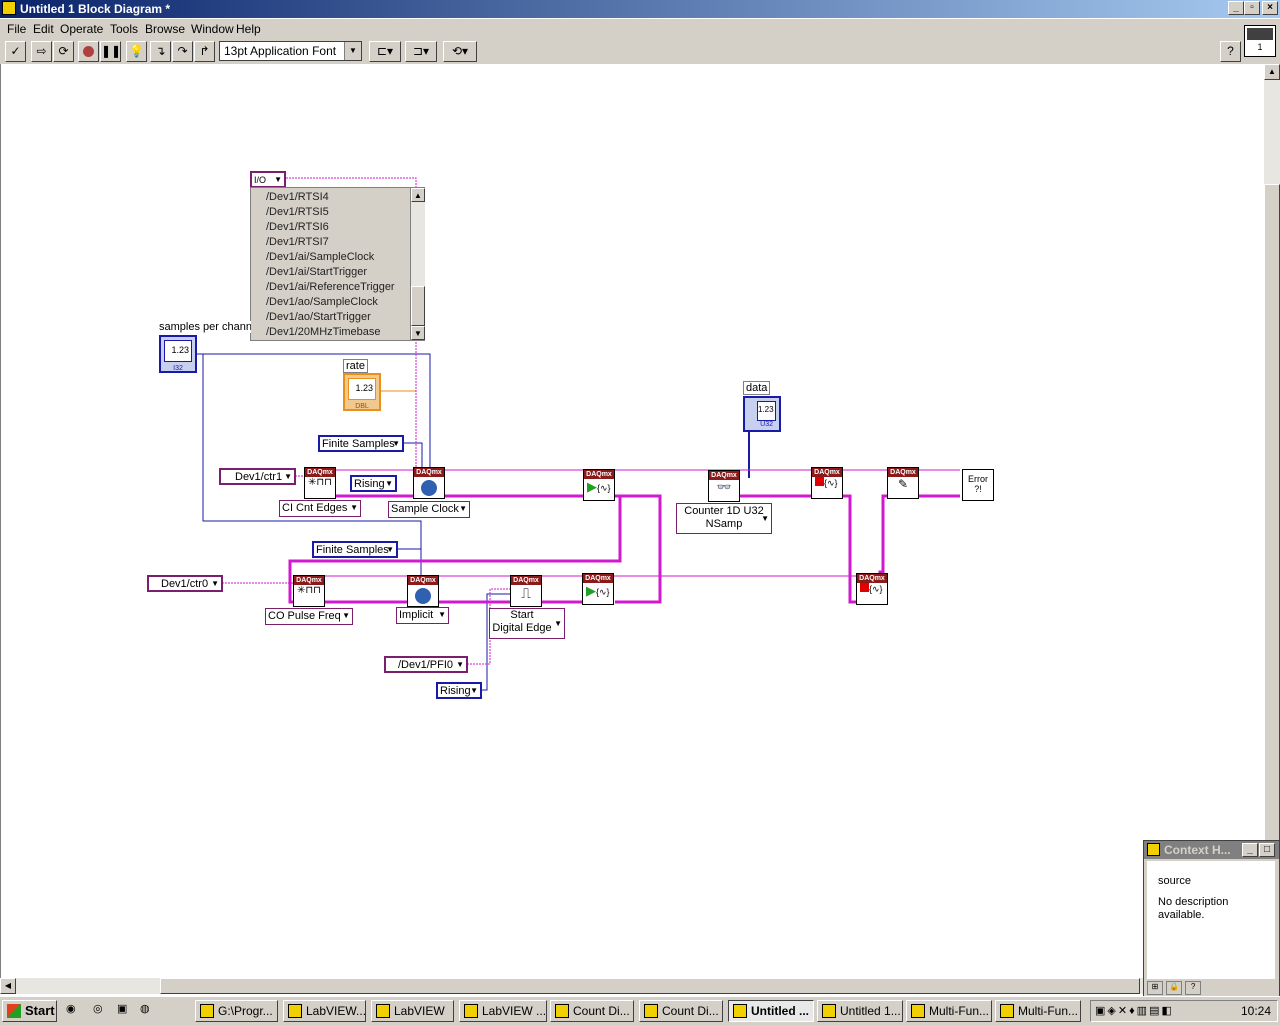  Describe the element at coordinates (149, 1011) in the screenshot. I see `quicklaunch-firefox-icon: ◍` at that location.